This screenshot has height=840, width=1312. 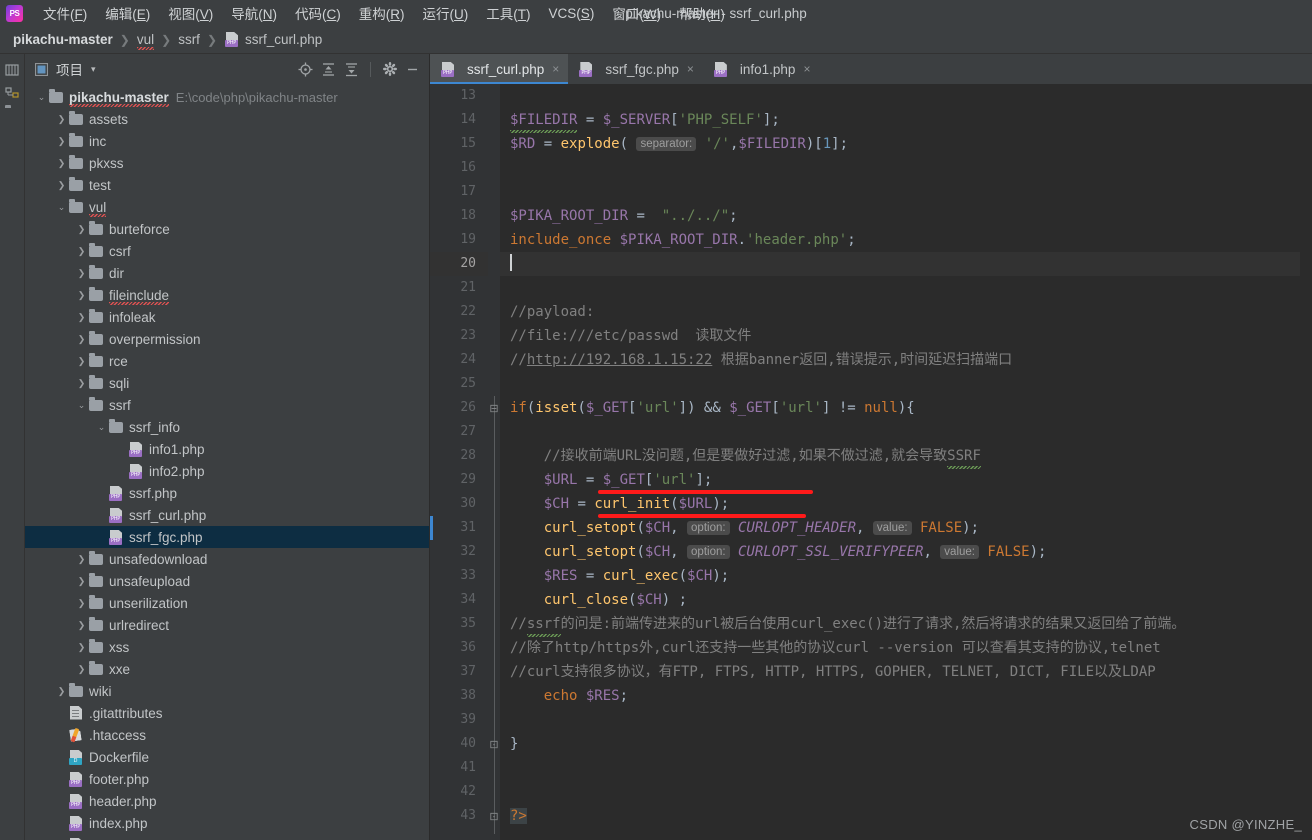 I want to click on menu-item-help: 帮助(H), so click(x=702, y=13).